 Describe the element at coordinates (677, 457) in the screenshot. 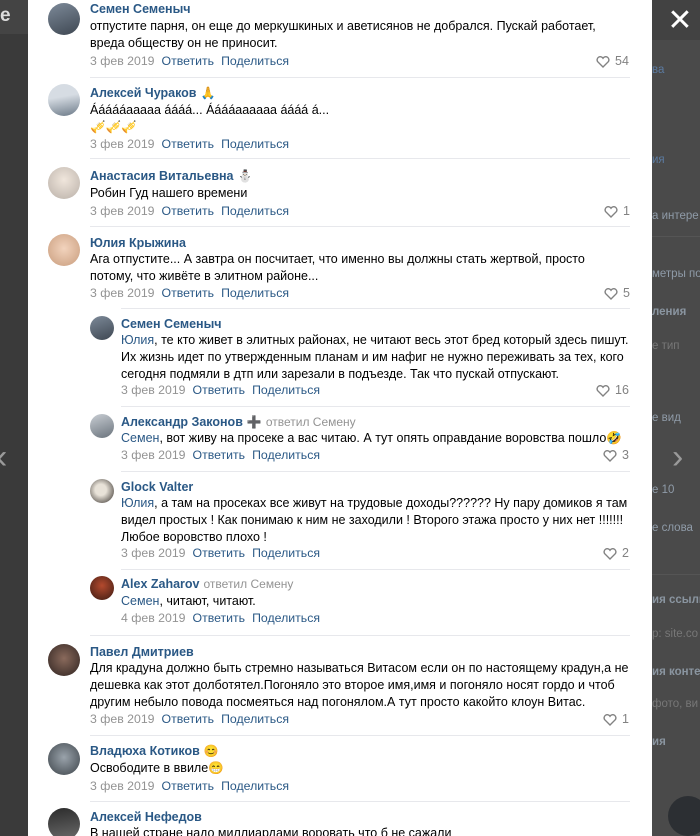

I see `chevron-right-icon: ›` at that location.